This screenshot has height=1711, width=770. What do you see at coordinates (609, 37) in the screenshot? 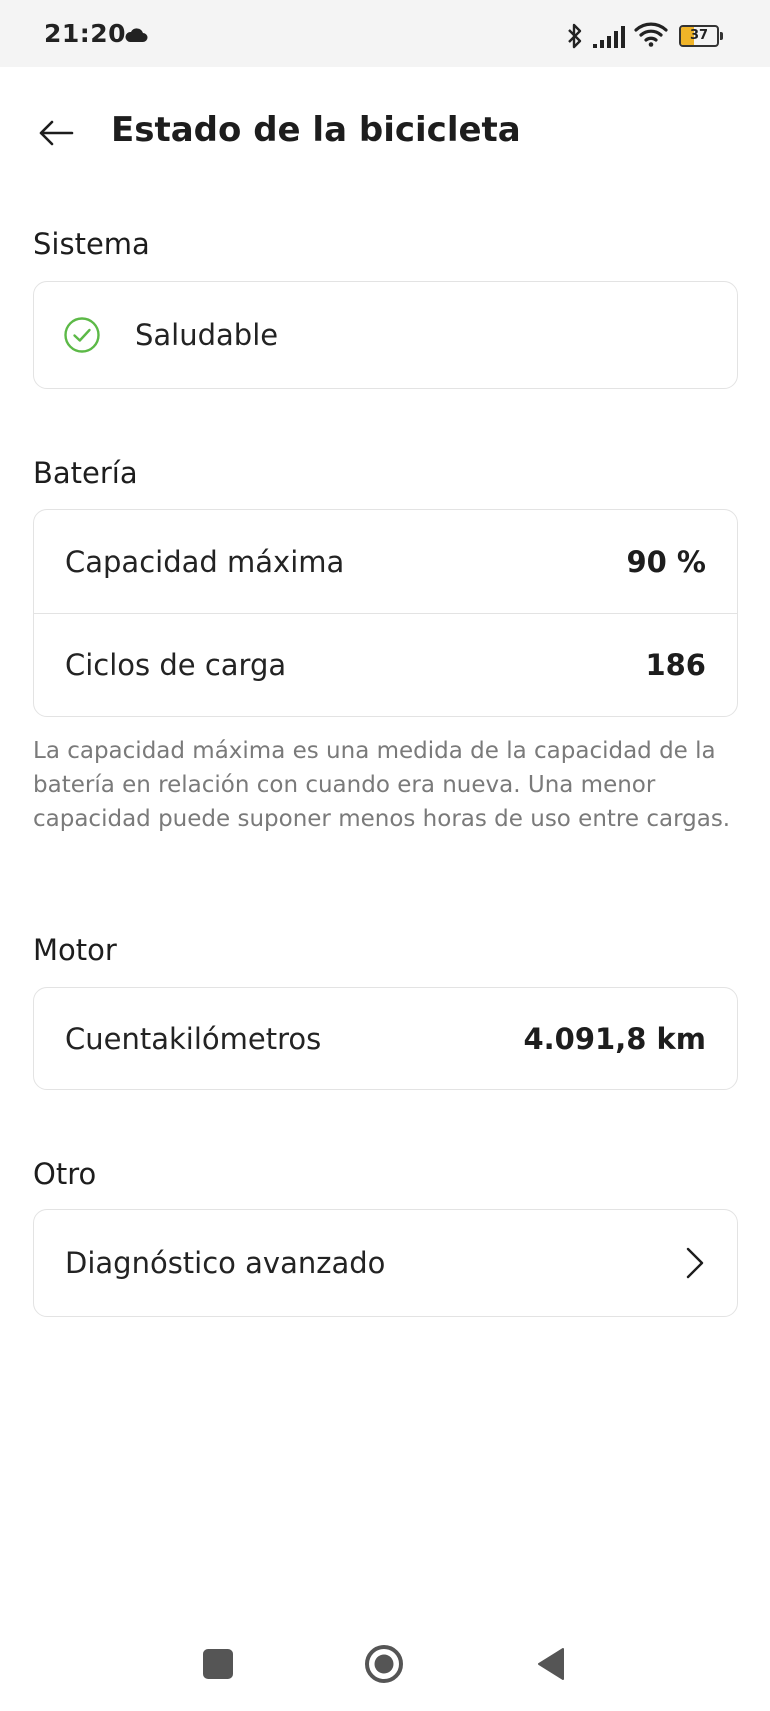
I see `signal-icon` at bounding box center [609, 37].